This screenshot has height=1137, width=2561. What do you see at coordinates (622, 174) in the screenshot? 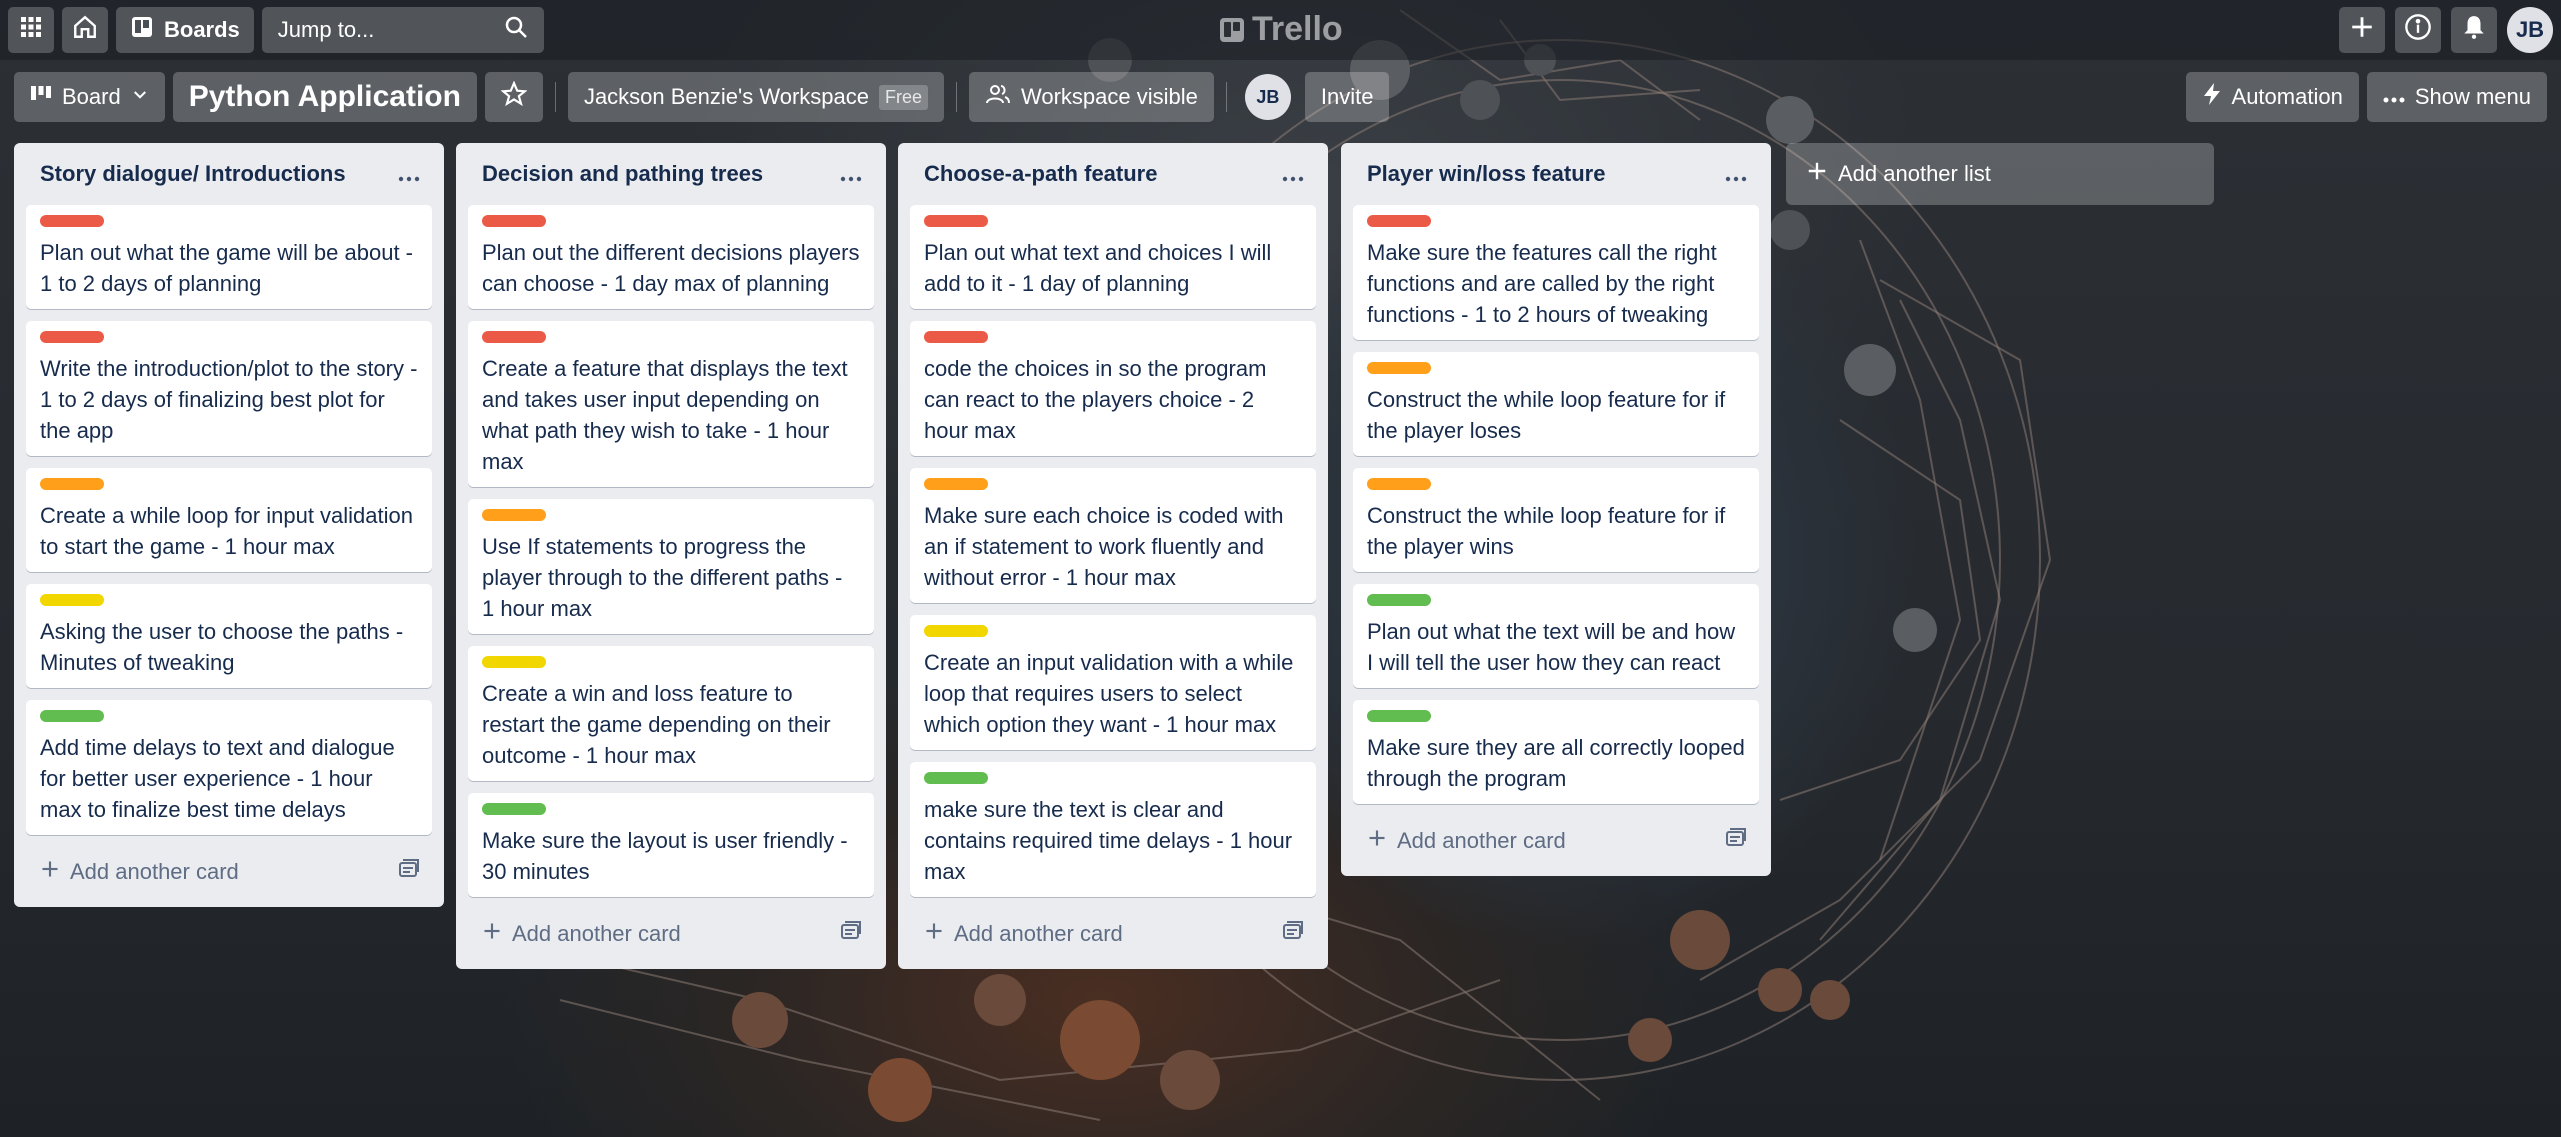
I see `list-title: Decision and pathing trees` at bounding box center [622, 174].